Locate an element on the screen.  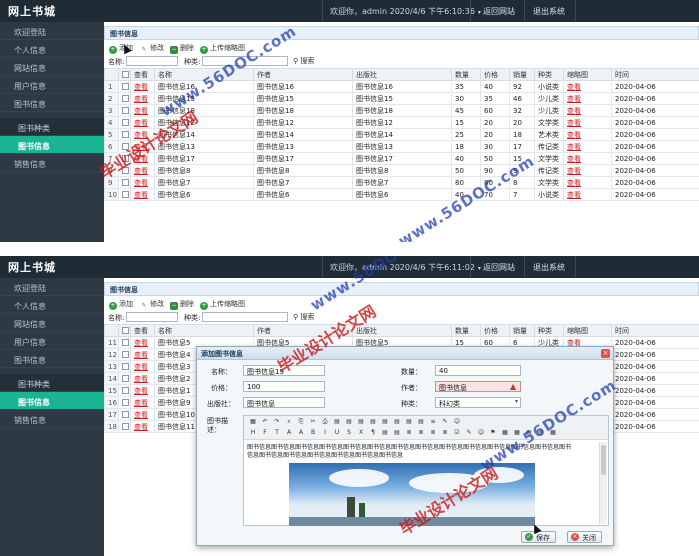
sidebar-item-site: 网站信息 is located at coordinates (52, 67).